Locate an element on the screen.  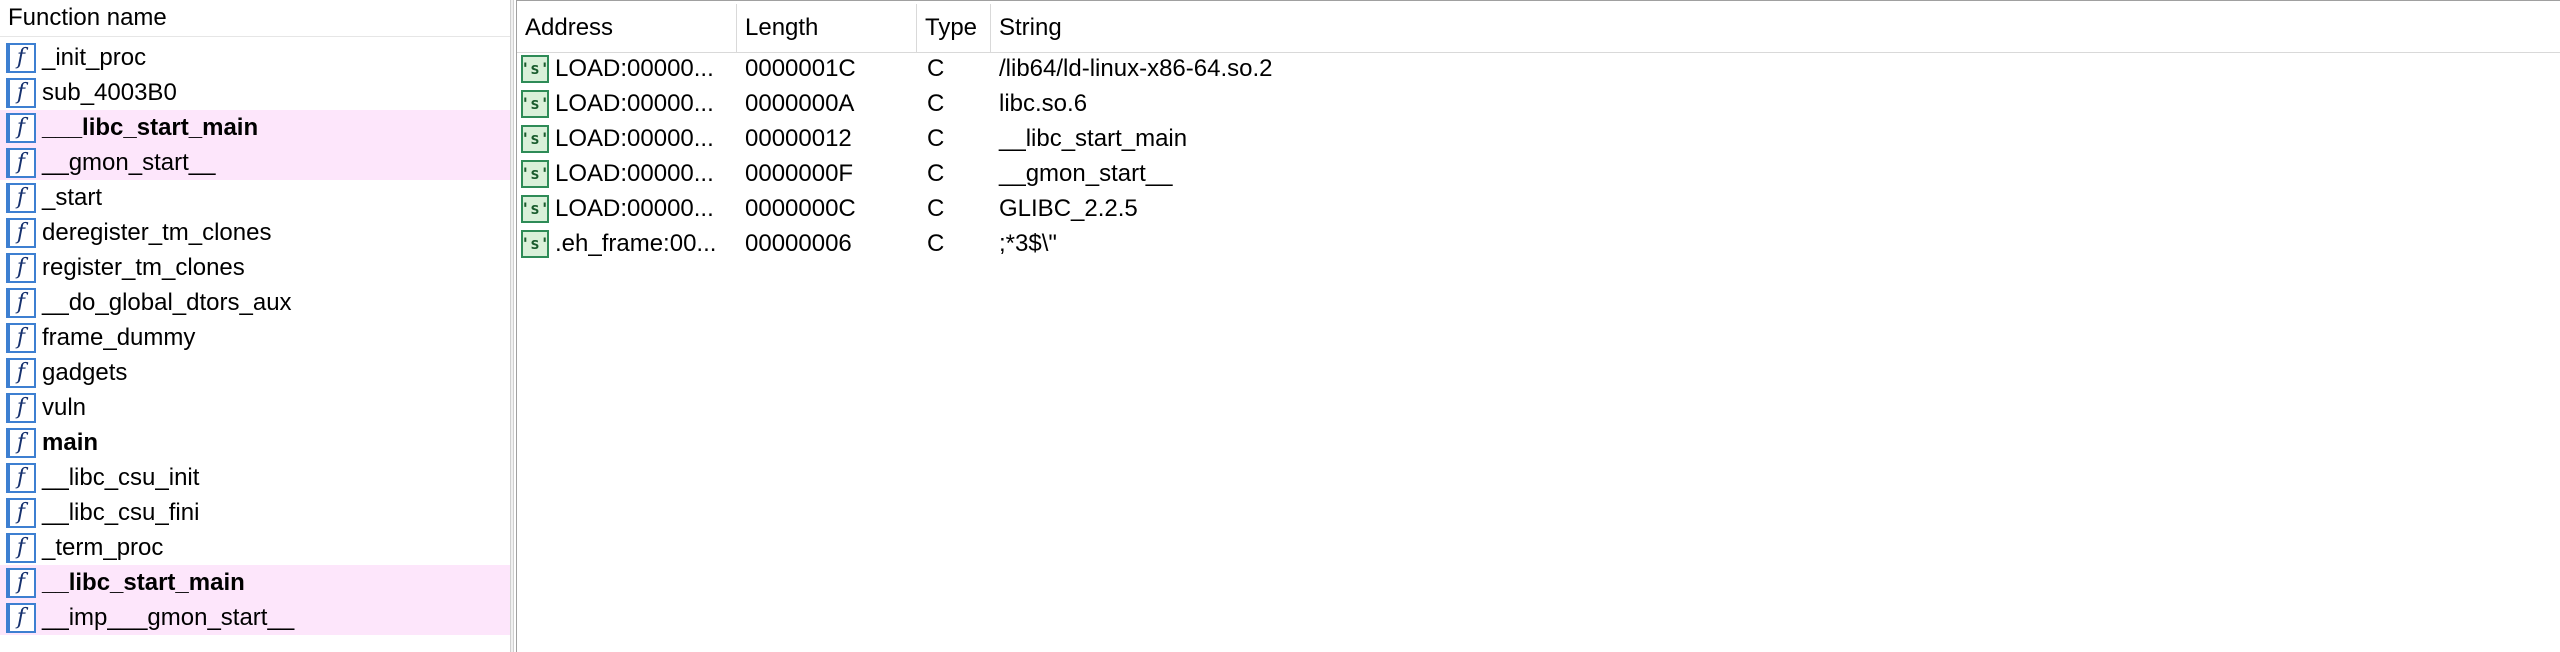
string-row: 's' .eh_frame:00... 00000006 C ;*3$\" is located at coordinates (1538, 243).